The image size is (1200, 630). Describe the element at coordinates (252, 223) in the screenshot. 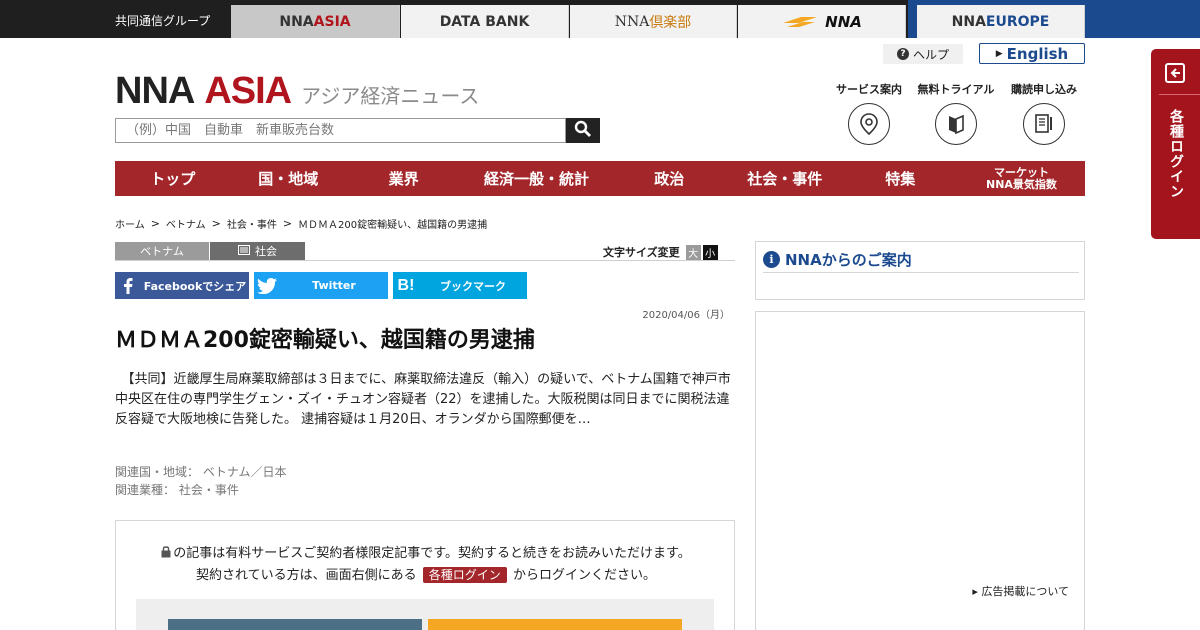

I see `breadcrumb-category: 社会・事件` at that location.